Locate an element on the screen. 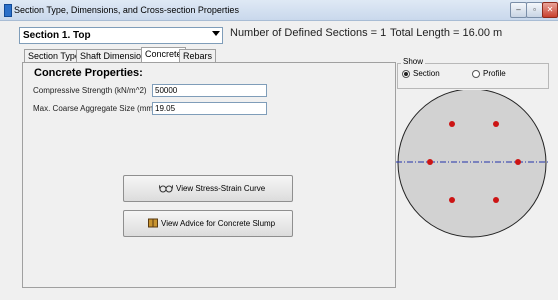 This screenshot has height=300, width=558. aggregate-size-label: Max. Coarse Aggregate Size (mm) is located at coordinates (94, 108).